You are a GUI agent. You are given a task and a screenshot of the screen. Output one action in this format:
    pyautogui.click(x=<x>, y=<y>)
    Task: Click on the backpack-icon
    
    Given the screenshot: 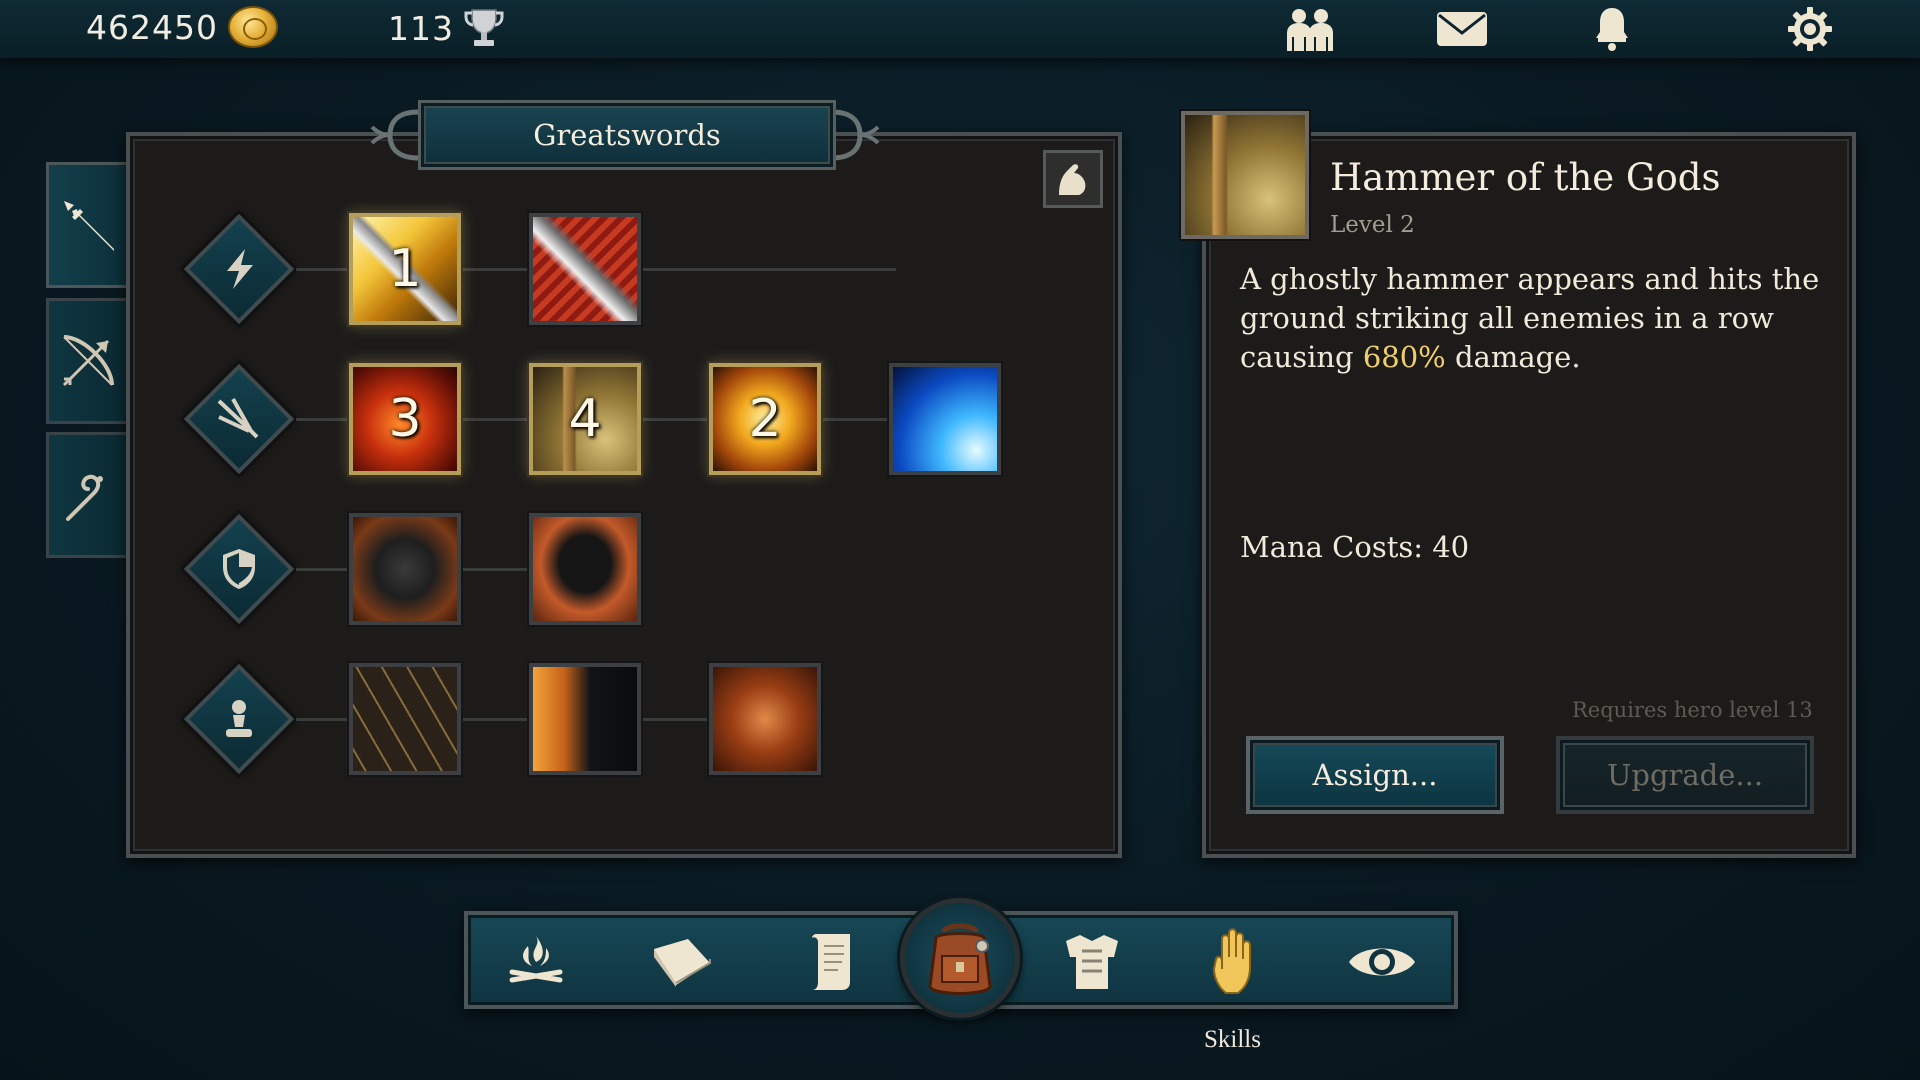 What is the action you would take?
    pyautogui.click(x=960, y=959)
    